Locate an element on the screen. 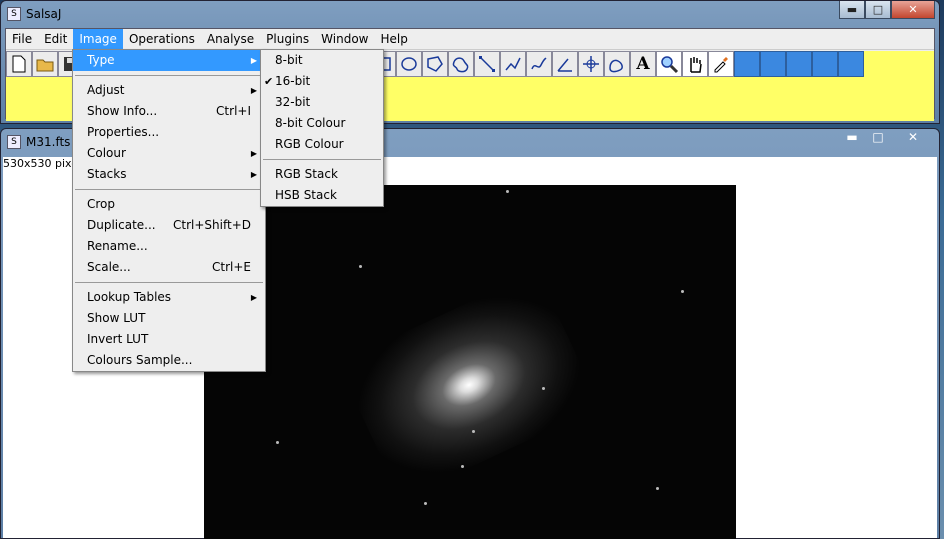  menu-item-label: RGB Colour is located at coordinates (309, 144).